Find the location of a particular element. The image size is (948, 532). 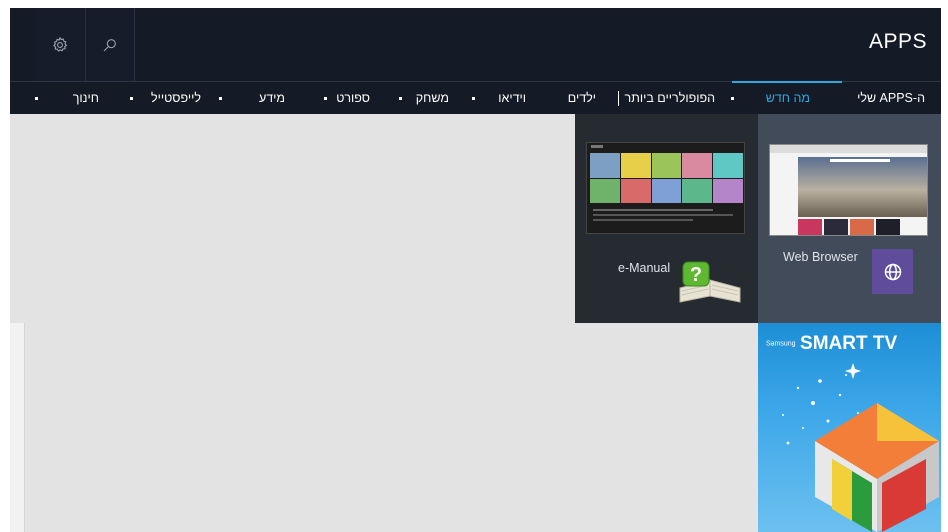

samsung-smart-tv-tile: Samsung SMART TV is located at coordinates (849, 427).